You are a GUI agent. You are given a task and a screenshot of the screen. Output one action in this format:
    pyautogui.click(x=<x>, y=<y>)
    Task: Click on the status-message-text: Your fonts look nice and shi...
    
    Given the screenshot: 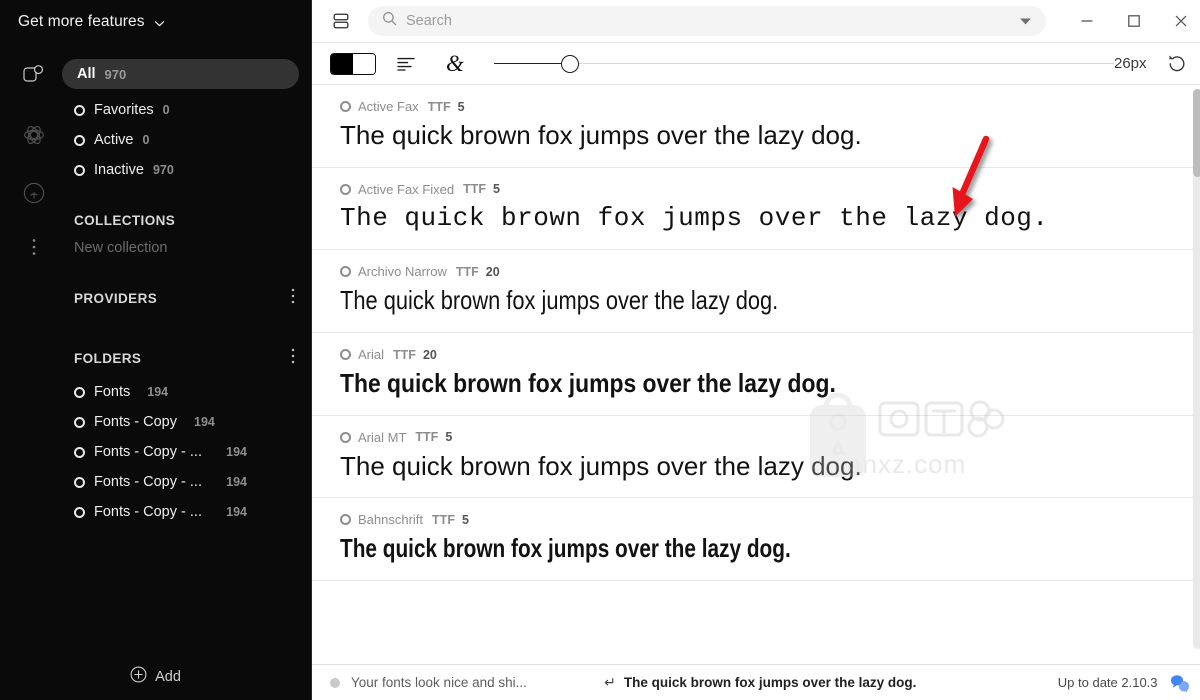 What is the action you would take?
    pyautogui.click(x=439, y=682)
    